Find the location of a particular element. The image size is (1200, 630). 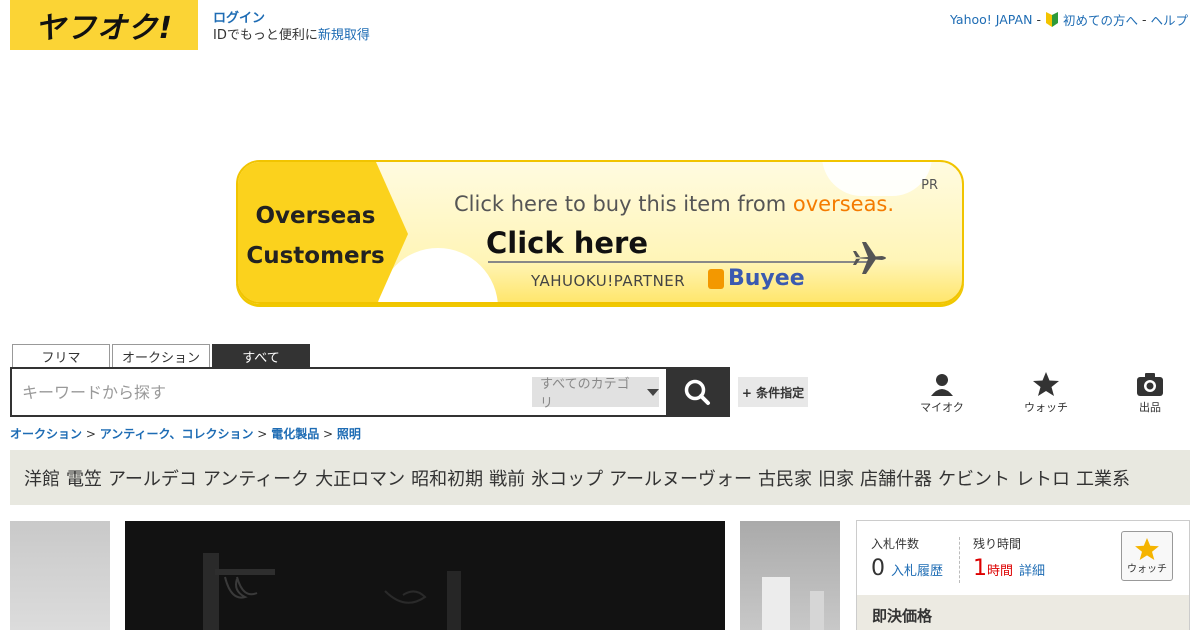

buyee-bag-icon is located at coordinates (716, 278).